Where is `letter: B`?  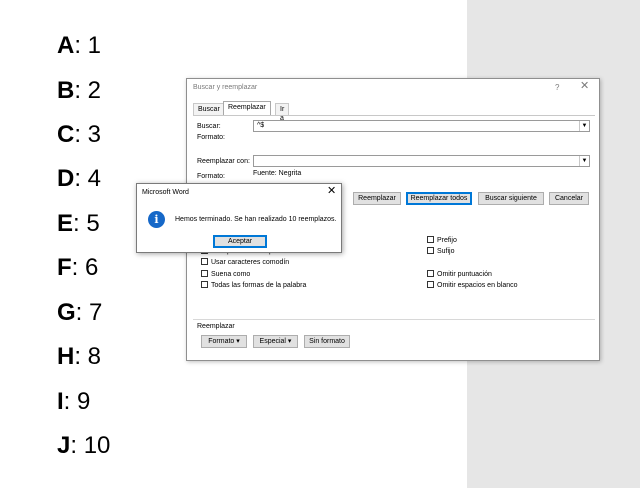 letter: B is located at coordinates (66, 90).